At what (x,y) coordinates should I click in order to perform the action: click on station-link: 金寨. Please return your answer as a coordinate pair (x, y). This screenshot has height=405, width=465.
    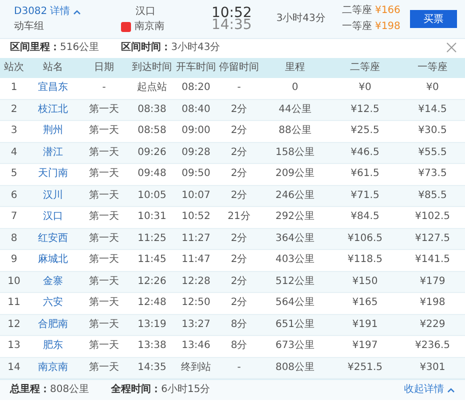
    Looking at the image, I should click on (53, 281).